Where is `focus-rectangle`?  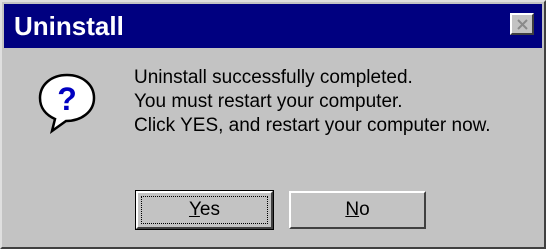 focus-rectangle is located at coordinates (204, 210).